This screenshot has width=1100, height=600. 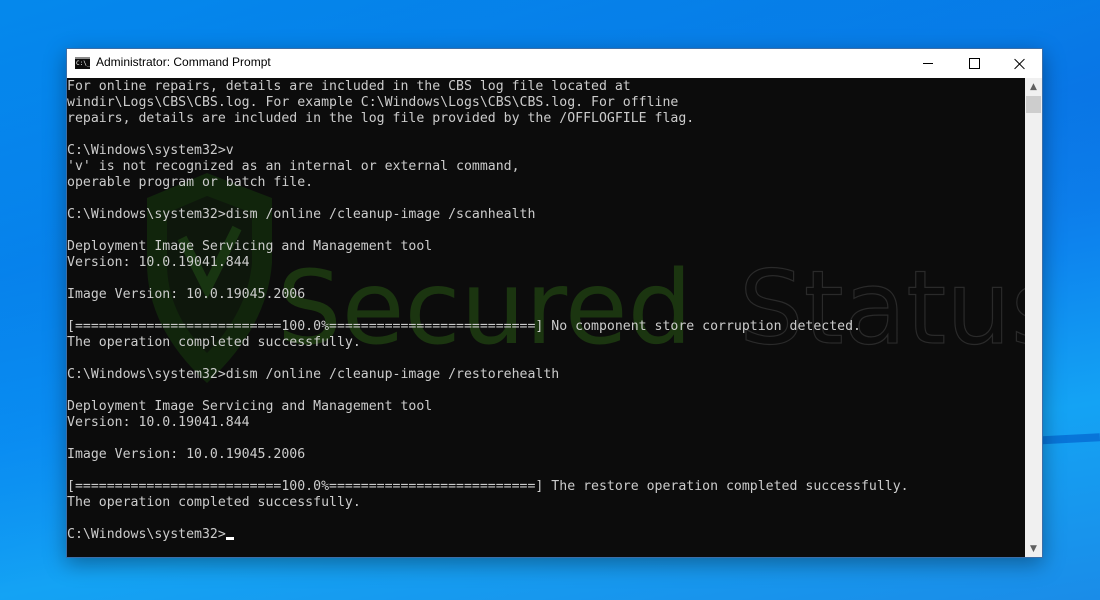 I want to click on cmd-app-icon: C:\_, so click(x=82, y=63).